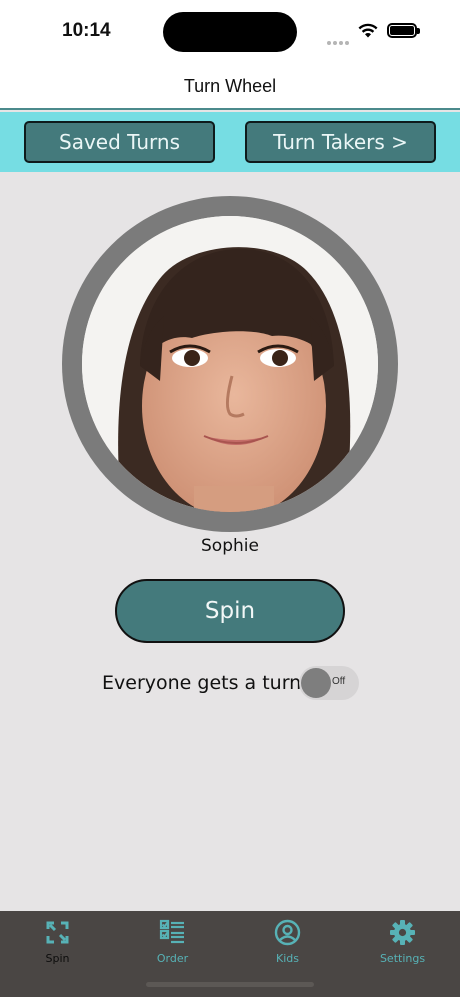 This screenshot has height=997, width=460. What do you see at coordinates (287, 932) in the screenshot?
I see `person-circle-icon` at bounding box center [287, 932].